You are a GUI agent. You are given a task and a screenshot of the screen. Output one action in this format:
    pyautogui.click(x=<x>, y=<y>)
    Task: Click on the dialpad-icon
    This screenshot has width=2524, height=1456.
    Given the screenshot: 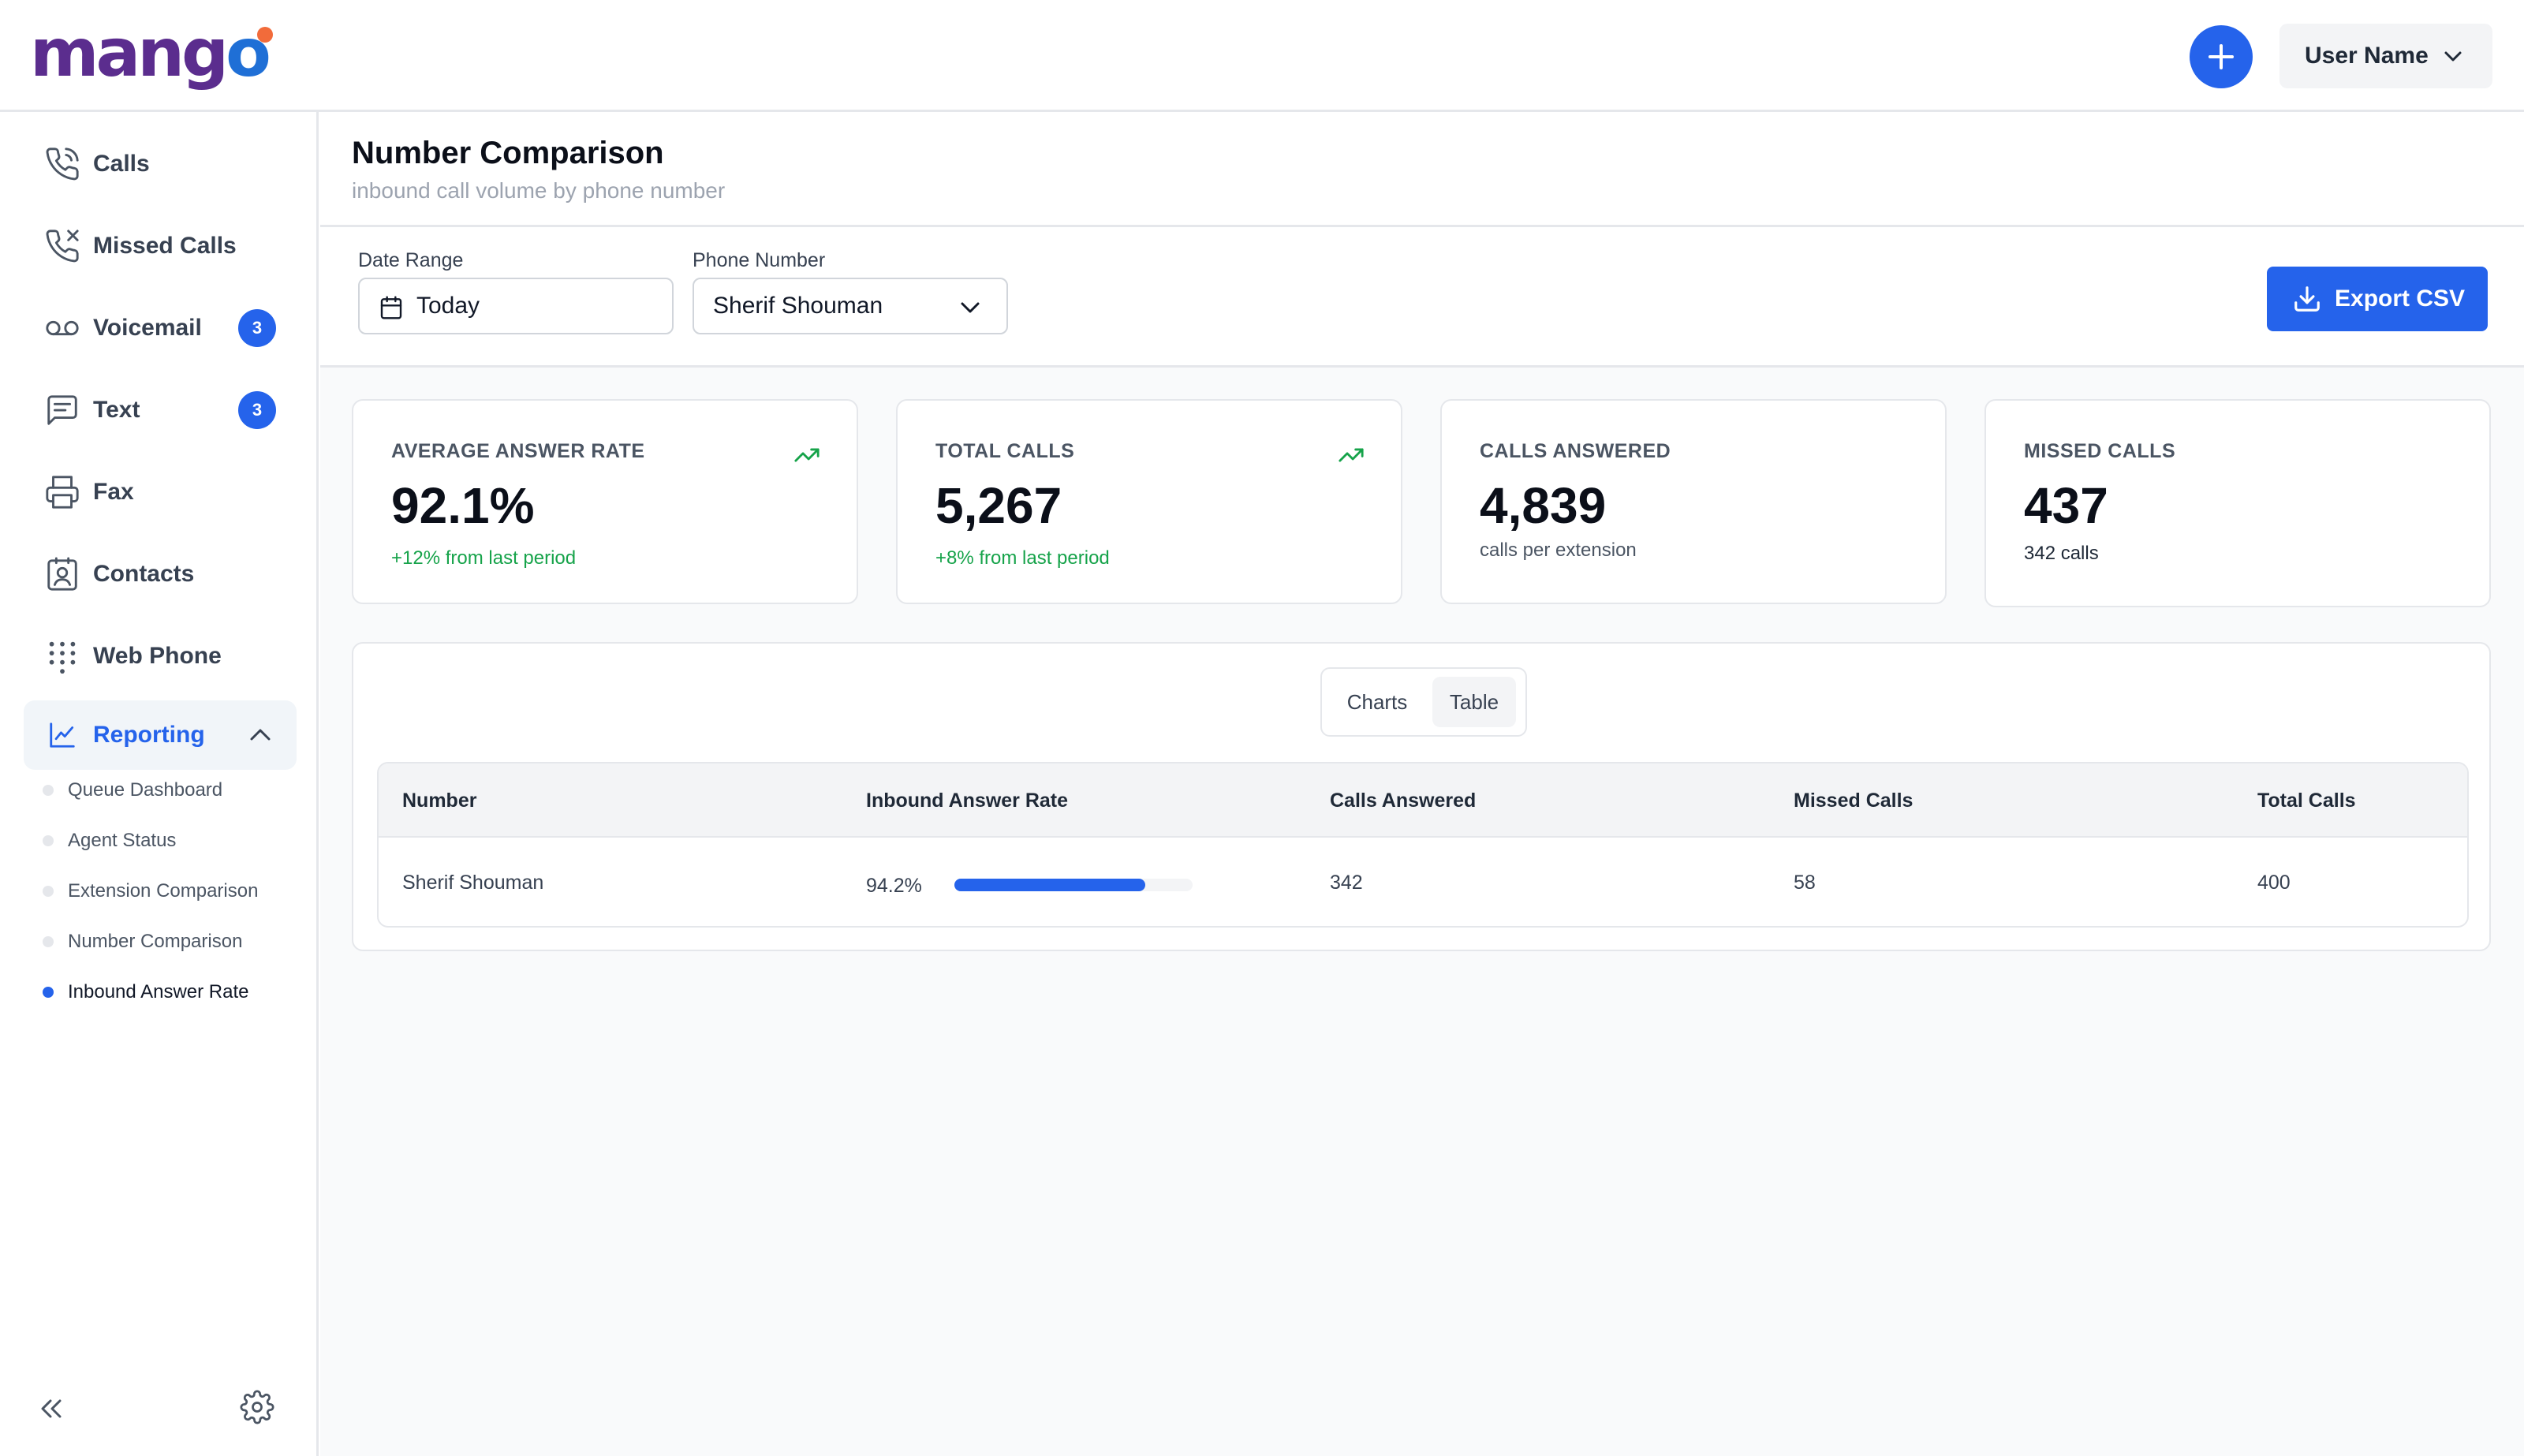 What is the action you would take?
    pyautogui.click(x=62, y=656)
    